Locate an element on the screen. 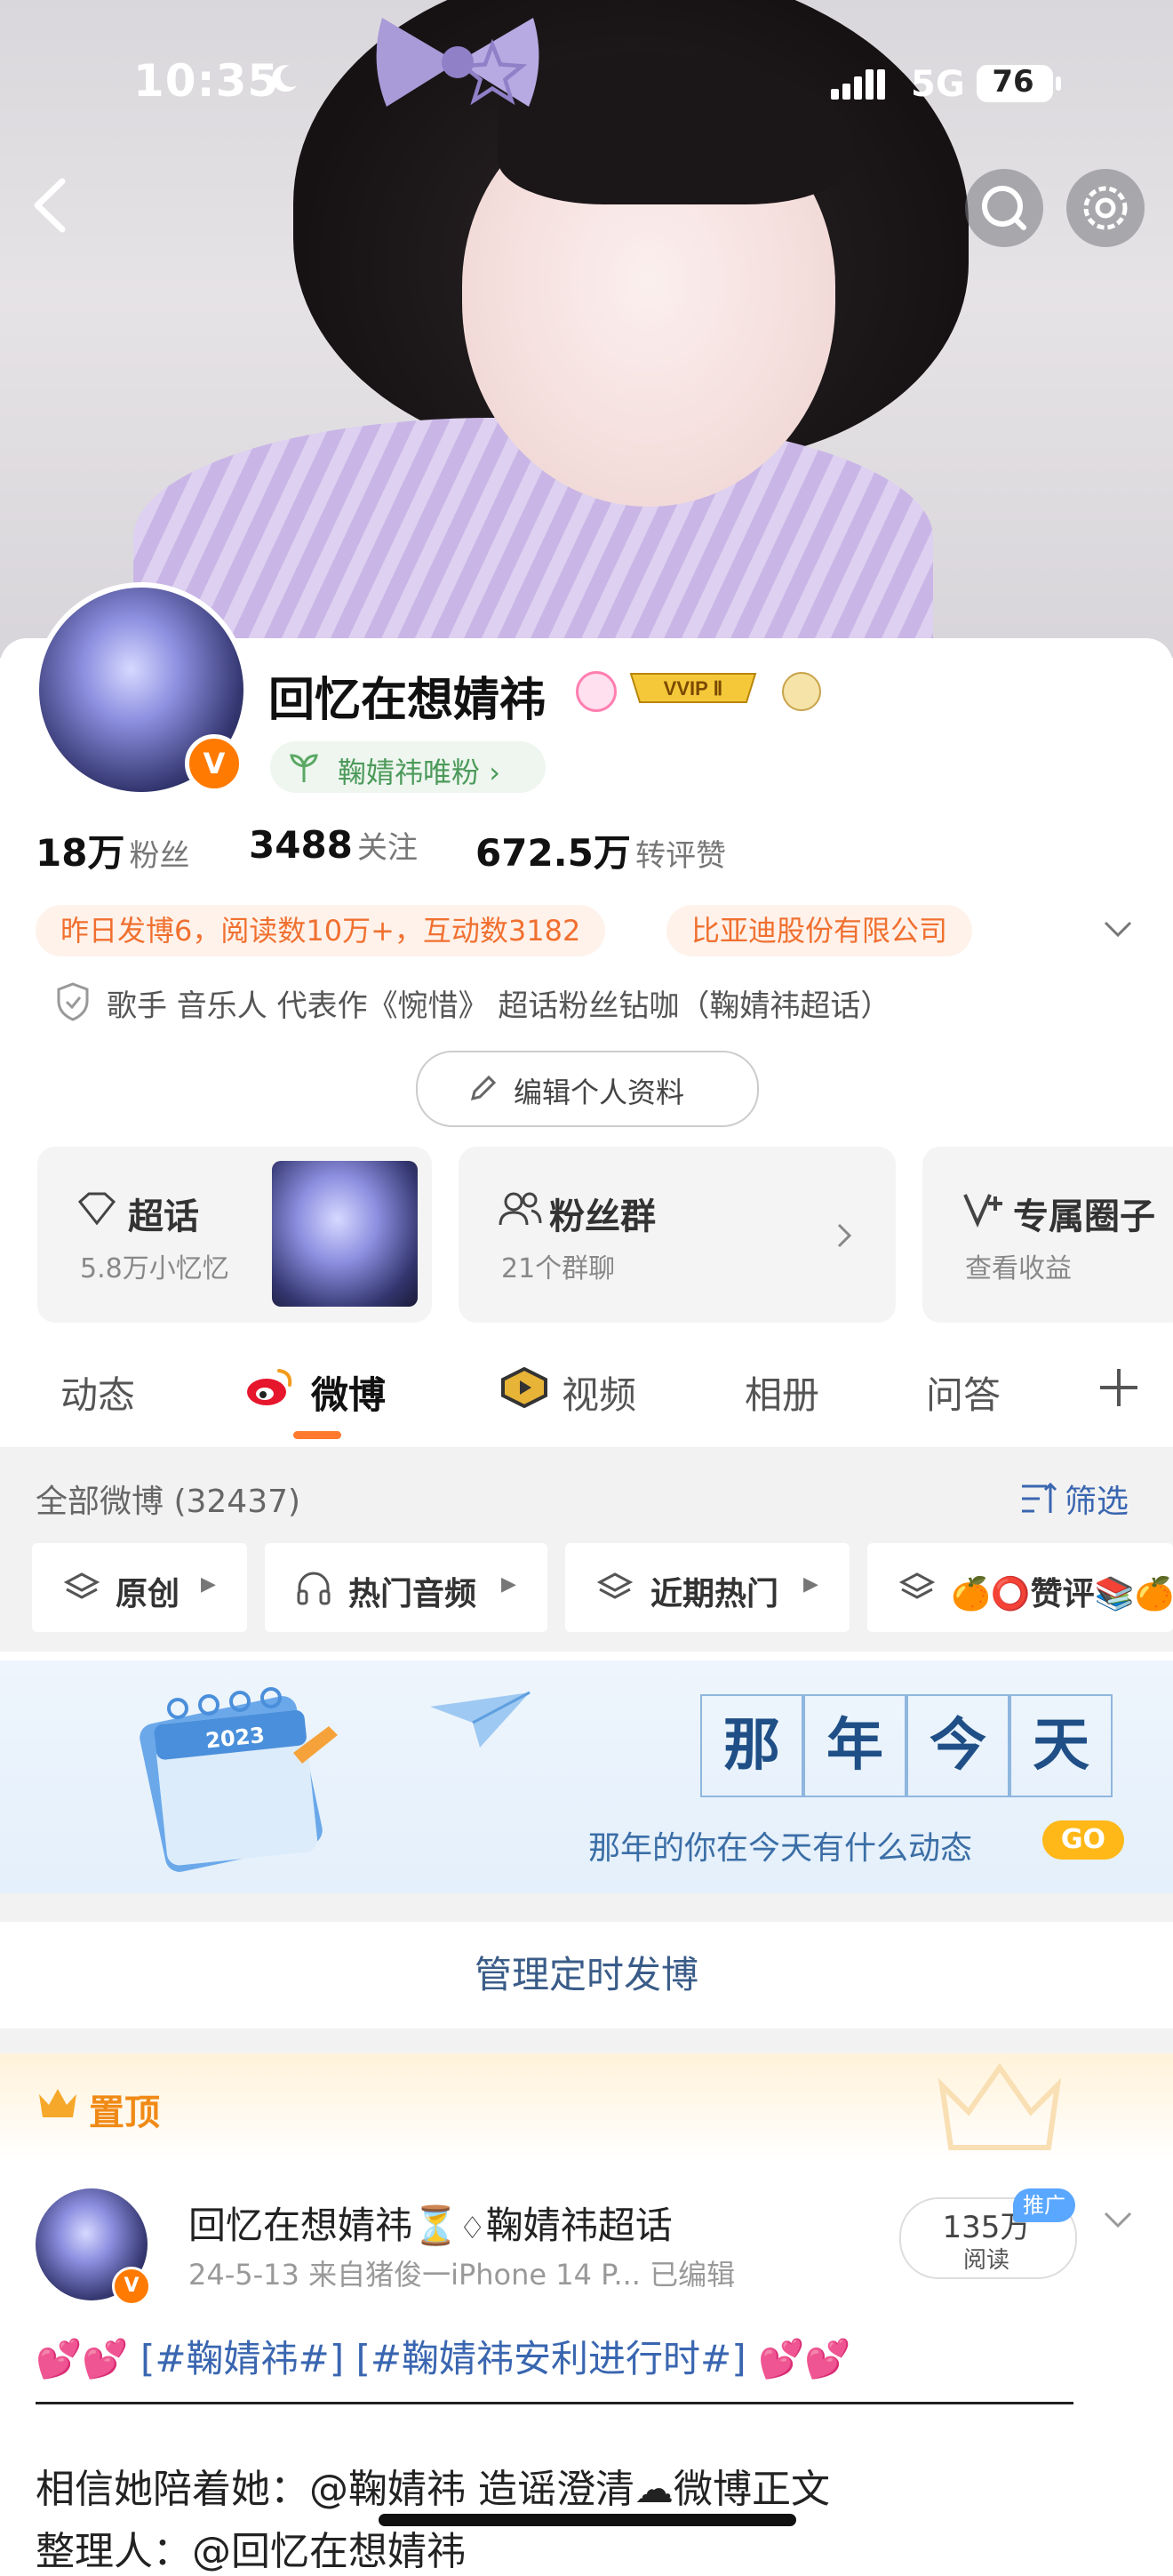 Image resolution: width=1173 pixels, height=2576 pixels. v-plus-icon is located at coordinates (982, 1211).